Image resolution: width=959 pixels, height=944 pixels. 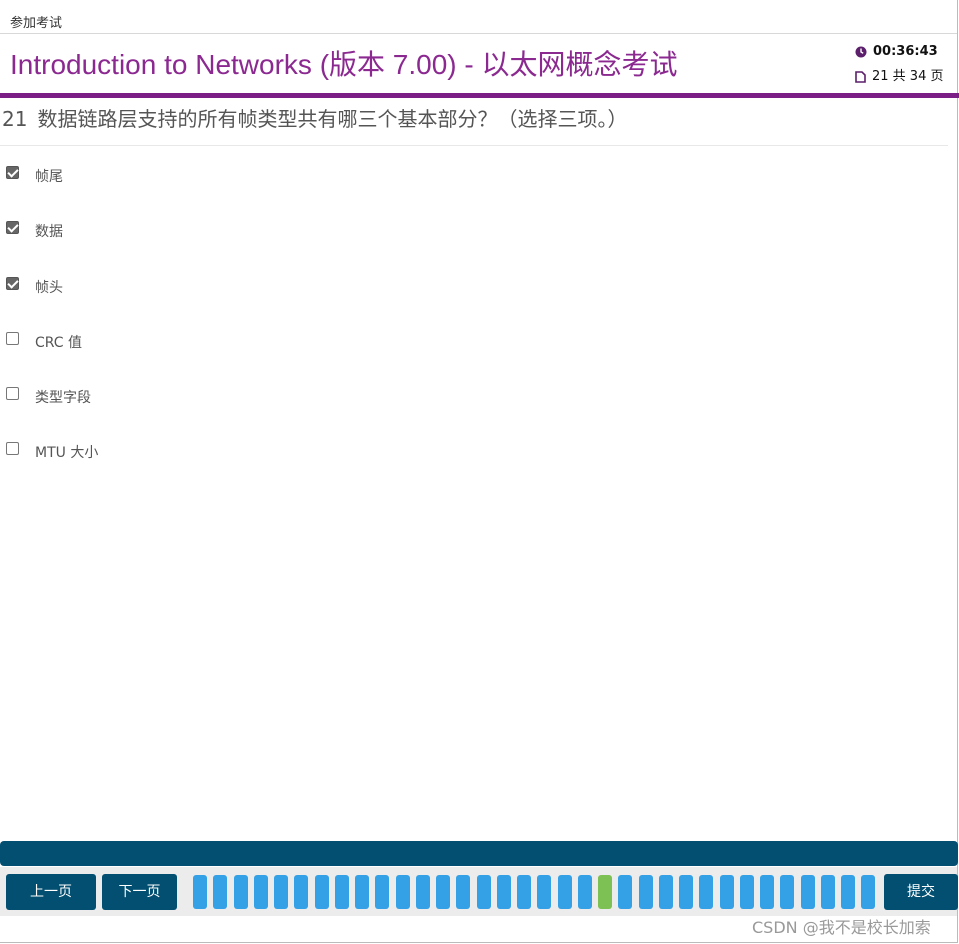 I want to click on question-nav-button-current, so click(x=605, y=892).